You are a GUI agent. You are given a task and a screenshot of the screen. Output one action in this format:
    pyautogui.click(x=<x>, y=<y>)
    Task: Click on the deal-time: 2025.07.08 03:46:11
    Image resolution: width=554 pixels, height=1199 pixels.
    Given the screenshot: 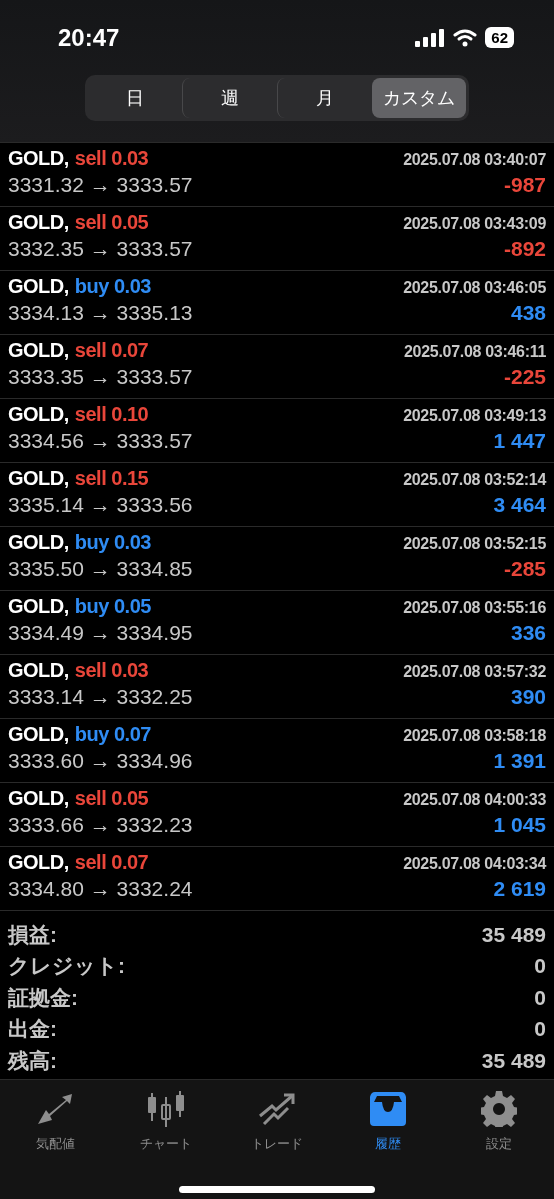 What is the action you would take?
    pyautogui.click(x=475, y=352)
    